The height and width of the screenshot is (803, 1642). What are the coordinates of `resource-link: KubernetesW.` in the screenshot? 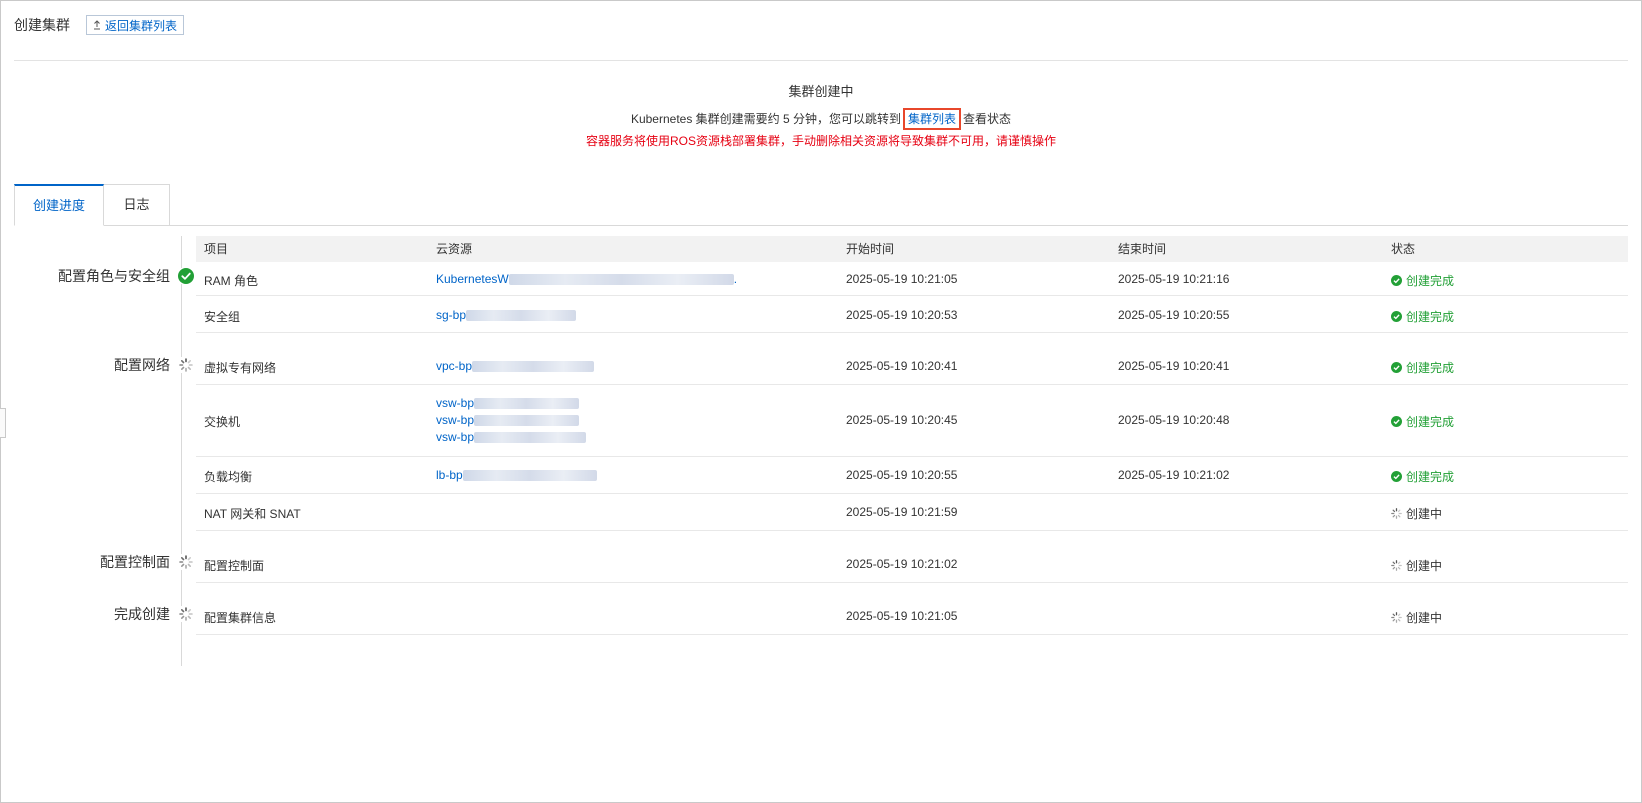 It's located at (586, 279).